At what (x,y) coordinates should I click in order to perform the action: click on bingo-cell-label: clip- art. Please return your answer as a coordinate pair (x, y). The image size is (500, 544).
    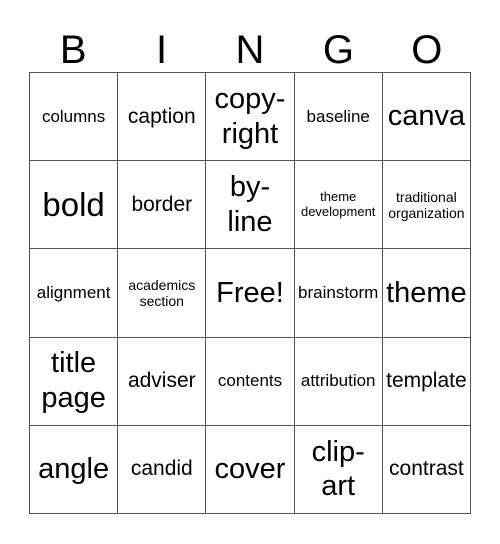
    Looking at the image, I should click on (338, 469).